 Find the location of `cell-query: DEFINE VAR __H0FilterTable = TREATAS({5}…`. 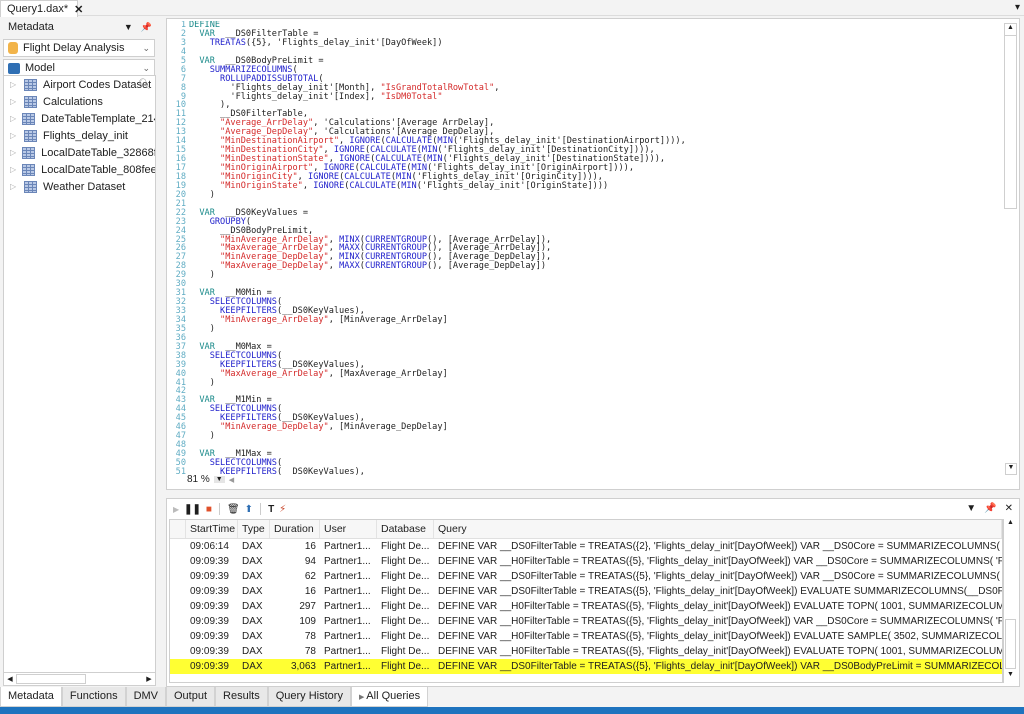

cell-query: DEFINE VAR __H0FilterTable = TREATAS({5}… is located at coordinates (720, 606).